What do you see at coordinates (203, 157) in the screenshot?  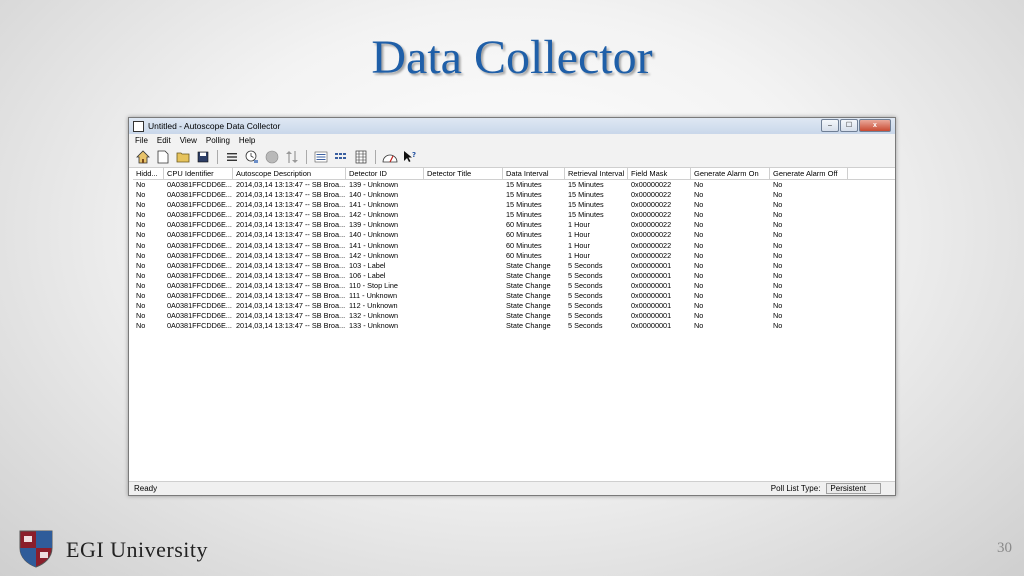 I see `save-icon` at bounding box center [203, 157].